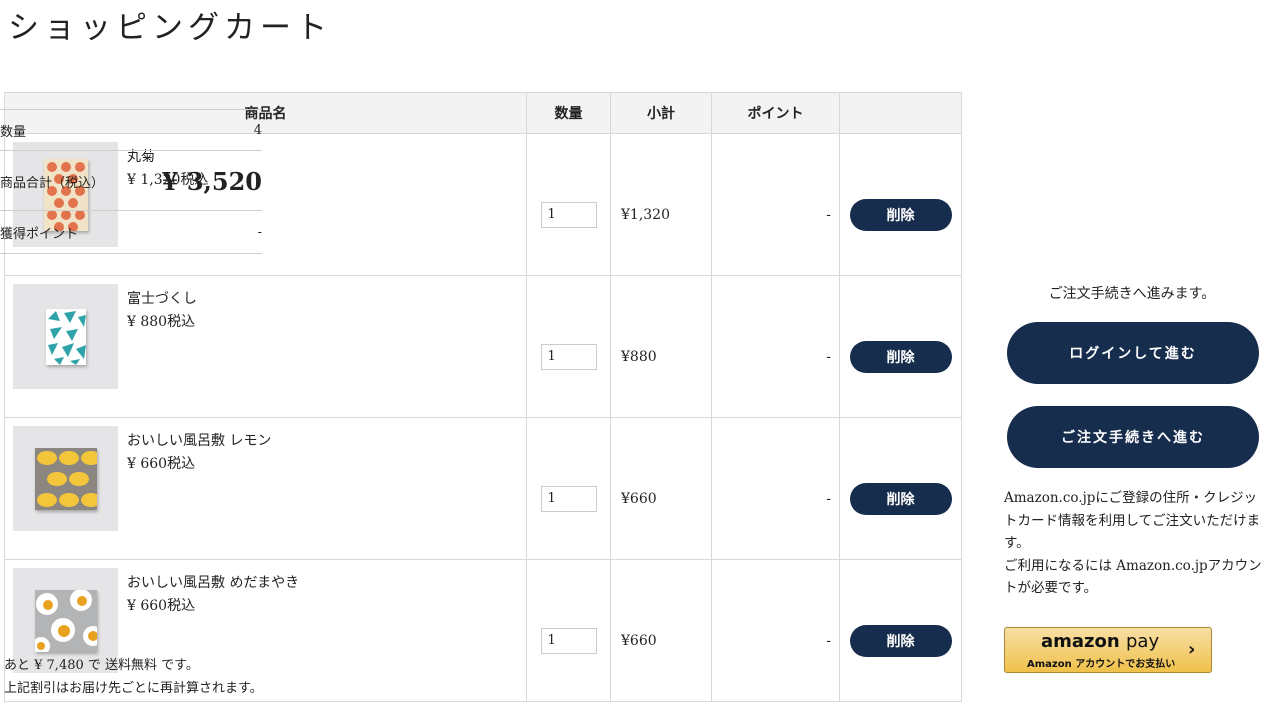  What do you see at coordinates (661, 113) in the screenshot?
I see `header-subtotal: 小計` at bounding box center [661, 113].